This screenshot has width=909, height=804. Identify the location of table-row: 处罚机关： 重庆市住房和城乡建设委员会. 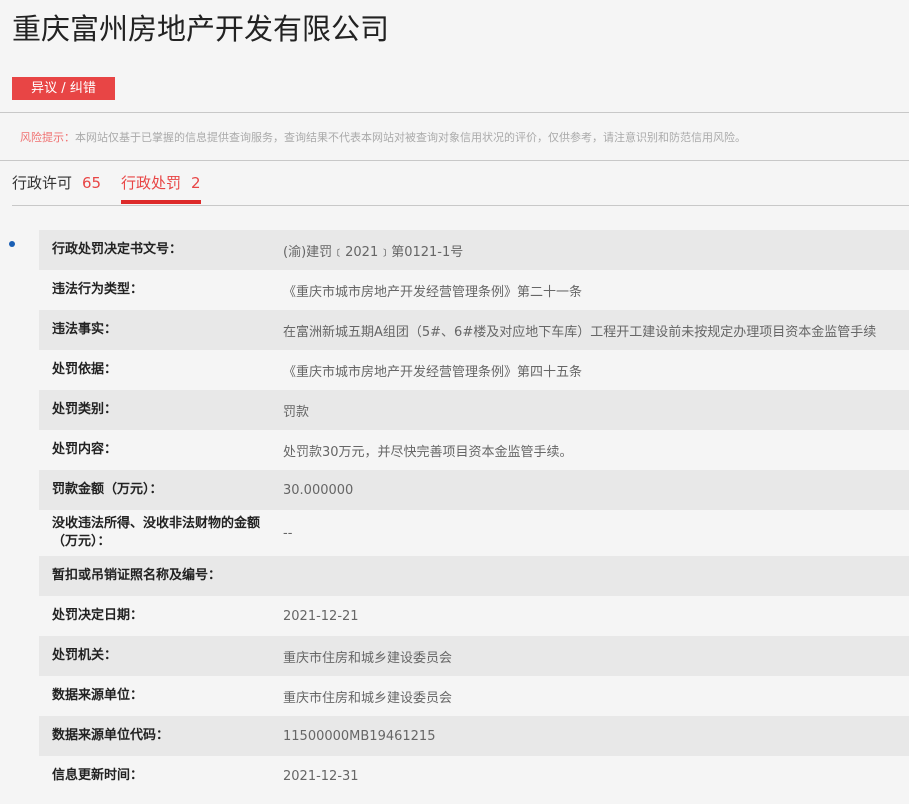
(474, 656).